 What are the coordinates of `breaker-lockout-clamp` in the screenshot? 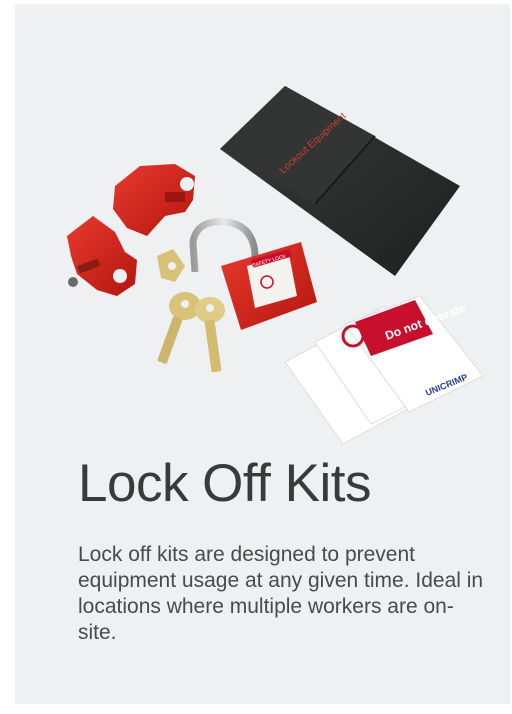 It's located at (102, 256).